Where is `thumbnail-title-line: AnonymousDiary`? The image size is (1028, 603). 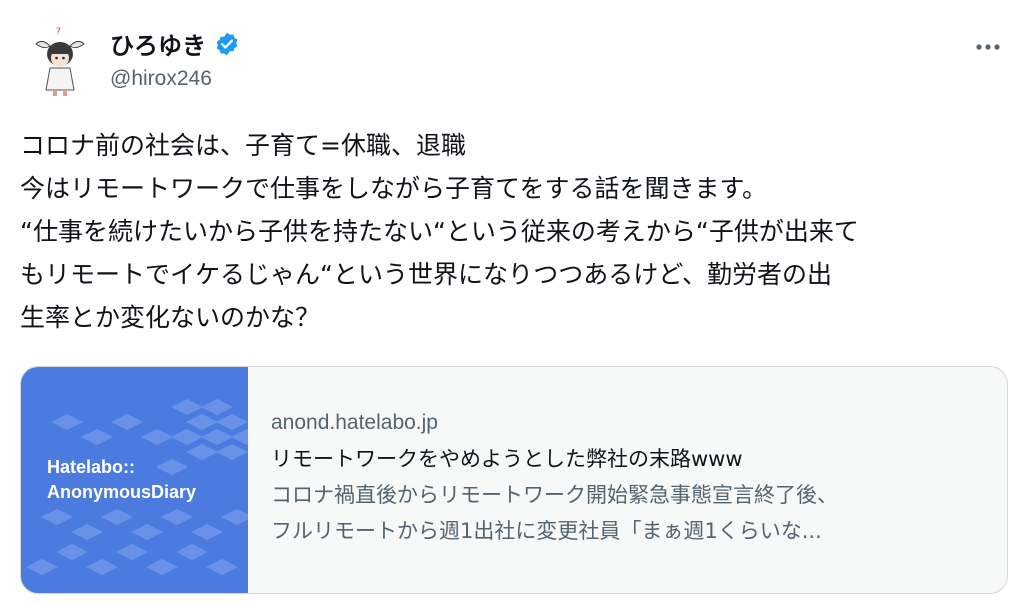 thumbnail-title-line: AnonymousDiary is located at coordinates (122, 492).